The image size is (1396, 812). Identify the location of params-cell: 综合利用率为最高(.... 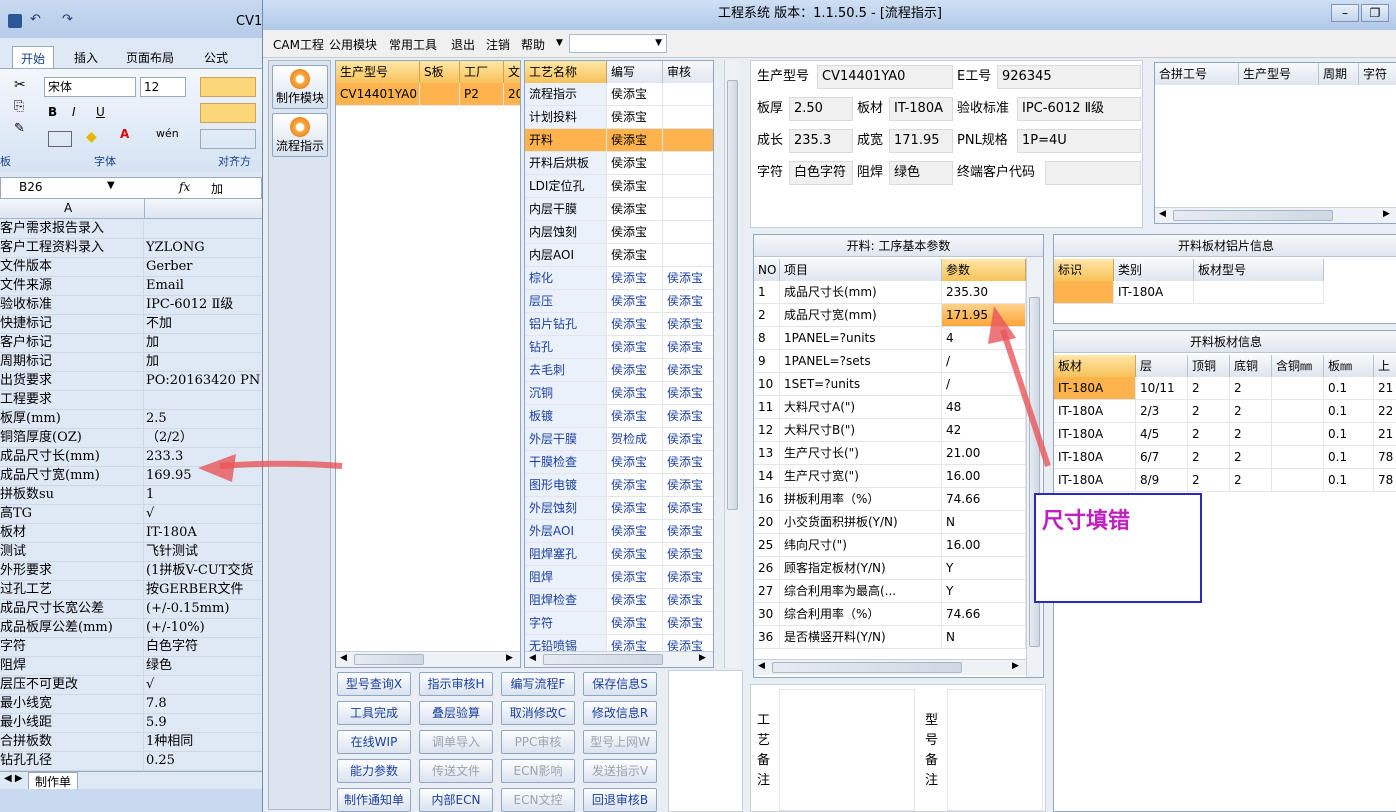
(861, 591).